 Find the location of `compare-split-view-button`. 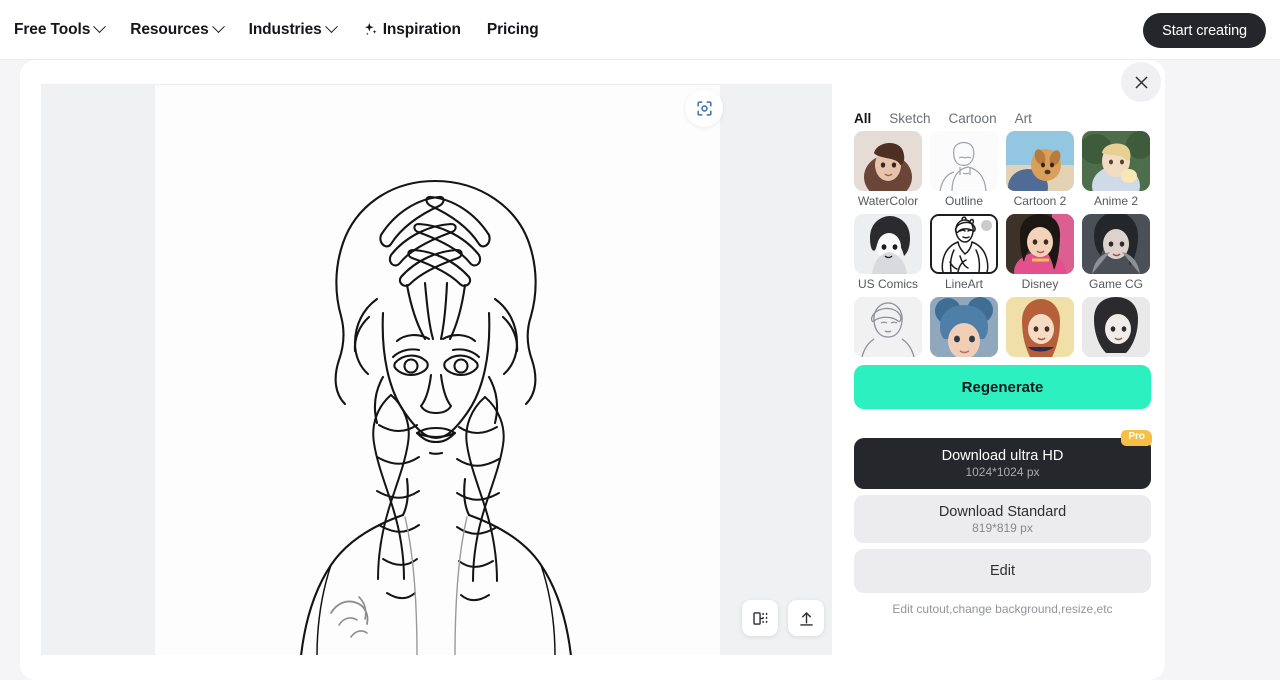

compare-split-view-button is located at coordinates (760, 618).